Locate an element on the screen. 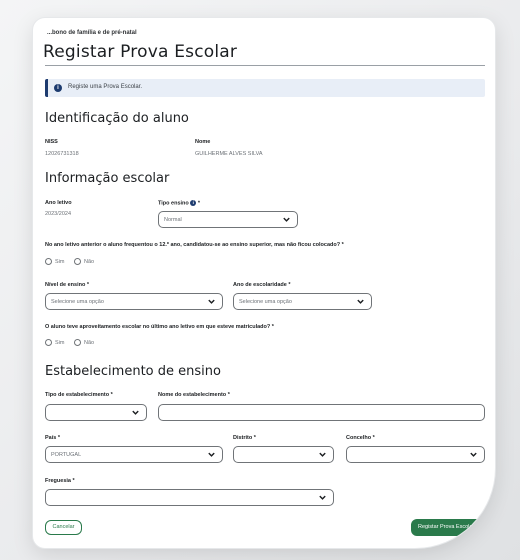  establishment-type-label-group: Tipo de estabelecimento * is located at coordinates (79, 395).